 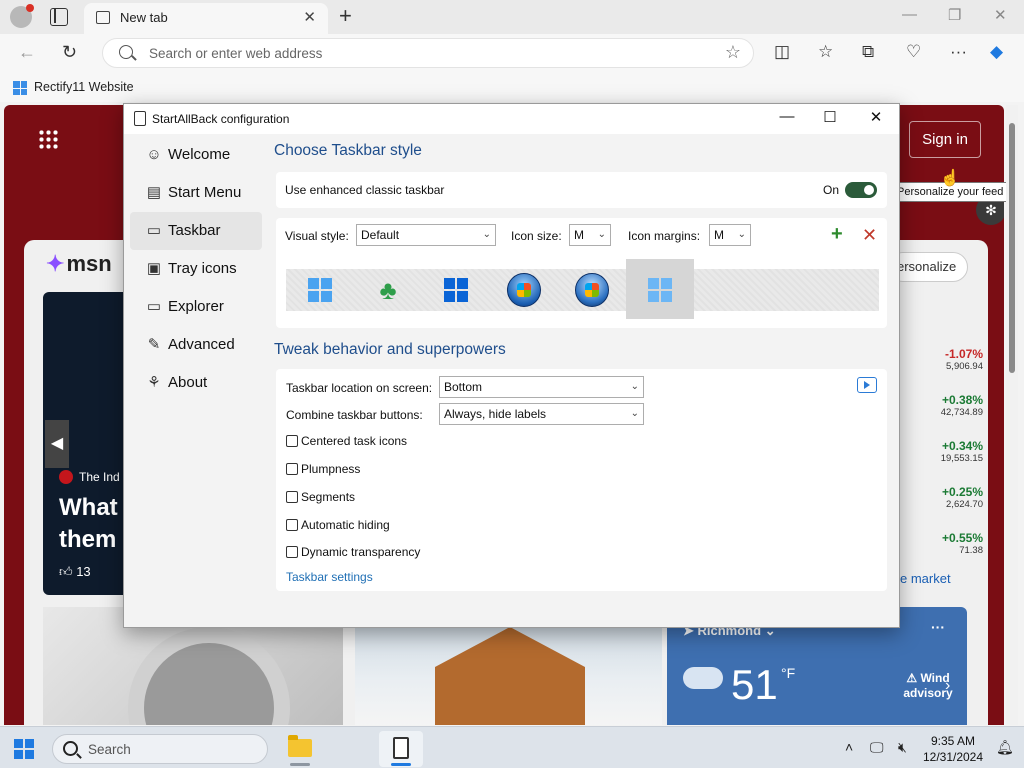 What do you see at coordinates (877, 747) in the screenshot?
I see `network-icon: 🖵` at bounding box center [877, 747].